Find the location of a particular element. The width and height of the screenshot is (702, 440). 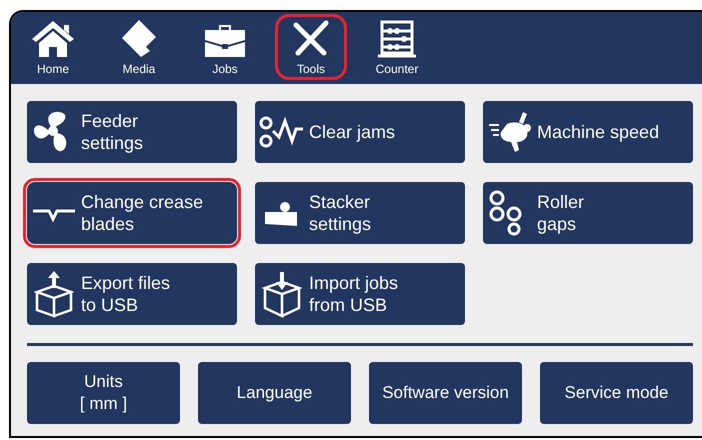

nav-tab: Media is located at coordinates (139, 47).